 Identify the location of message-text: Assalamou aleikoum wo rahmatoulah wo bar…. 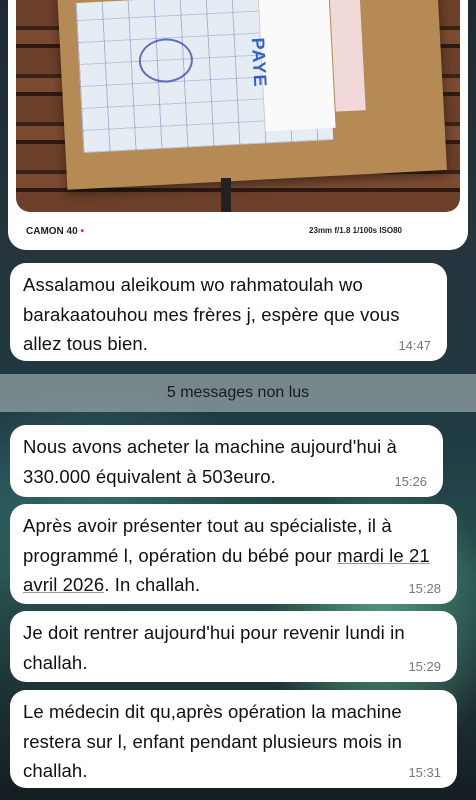
(211, 314).